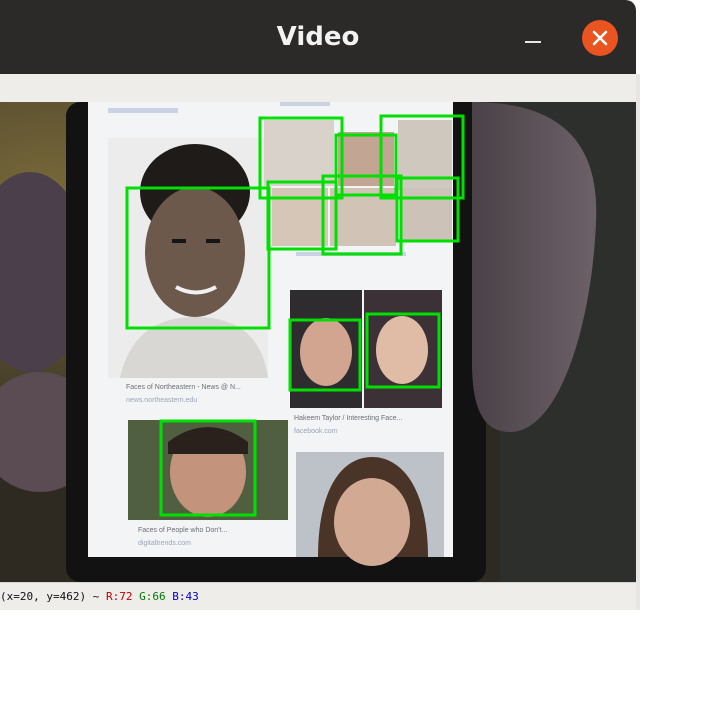 The height and width of the screenshot is (728, 728). Describe the element at coordinates (50, 596) in the screenshot. I see `cursor-coords: (x=20, y=462) ~` at that location.